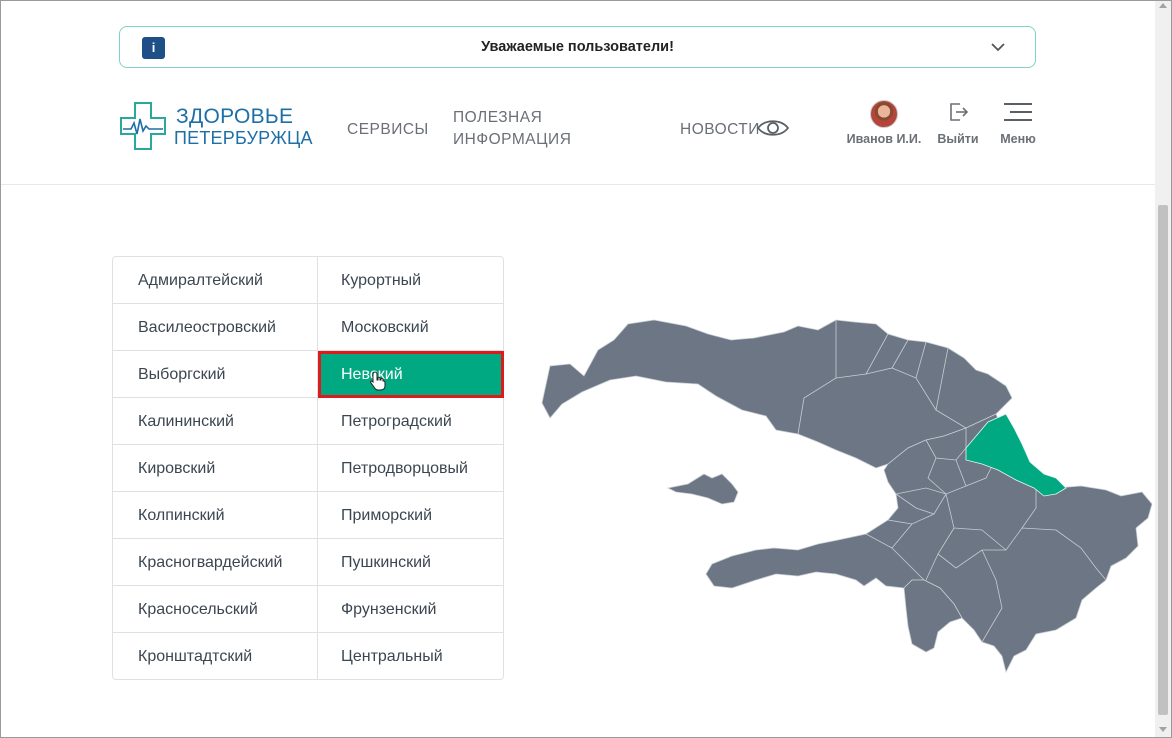  I want to click on chevron-down-icon, so click(998, 47).